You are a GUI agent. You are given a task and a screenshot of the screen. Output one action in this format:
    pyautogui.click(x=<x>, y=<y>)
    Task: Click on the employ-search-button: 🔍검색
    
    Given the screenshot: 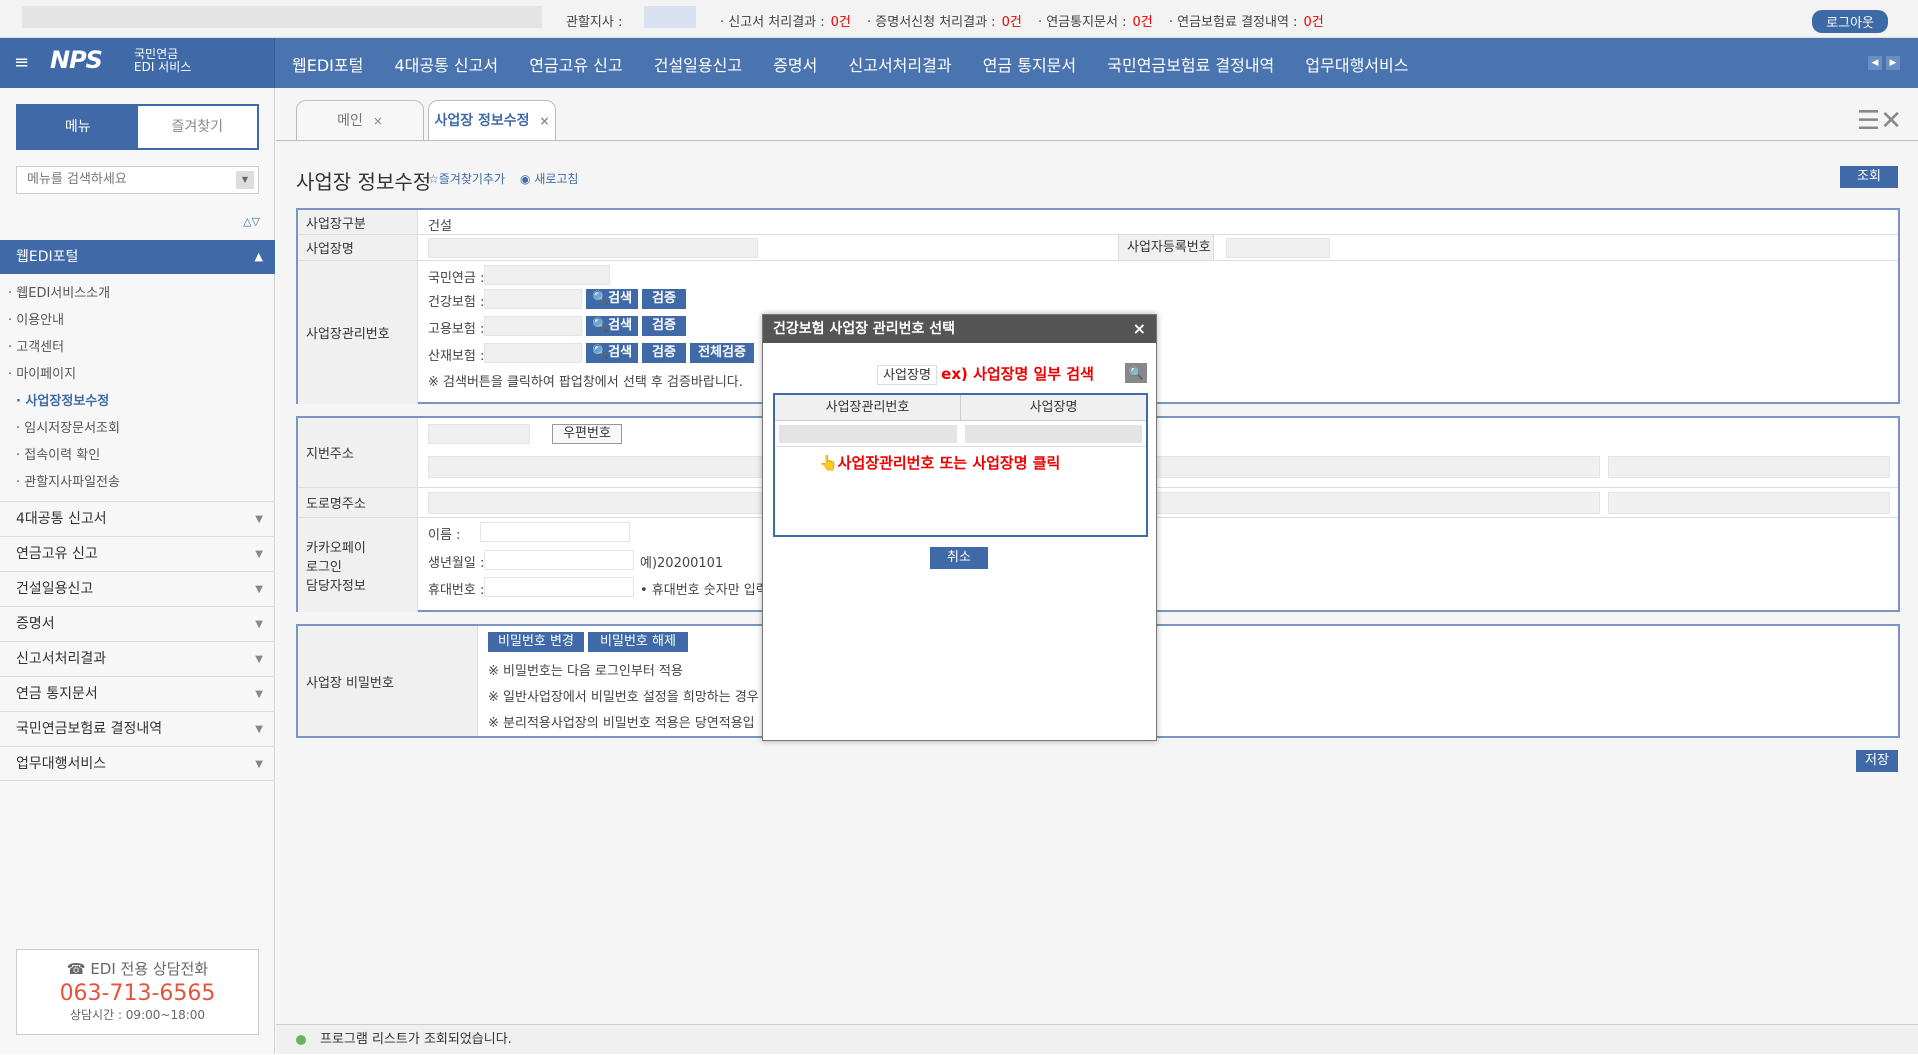 What is the action you would take?
    pyautogui.click(x=612, y=326)
    